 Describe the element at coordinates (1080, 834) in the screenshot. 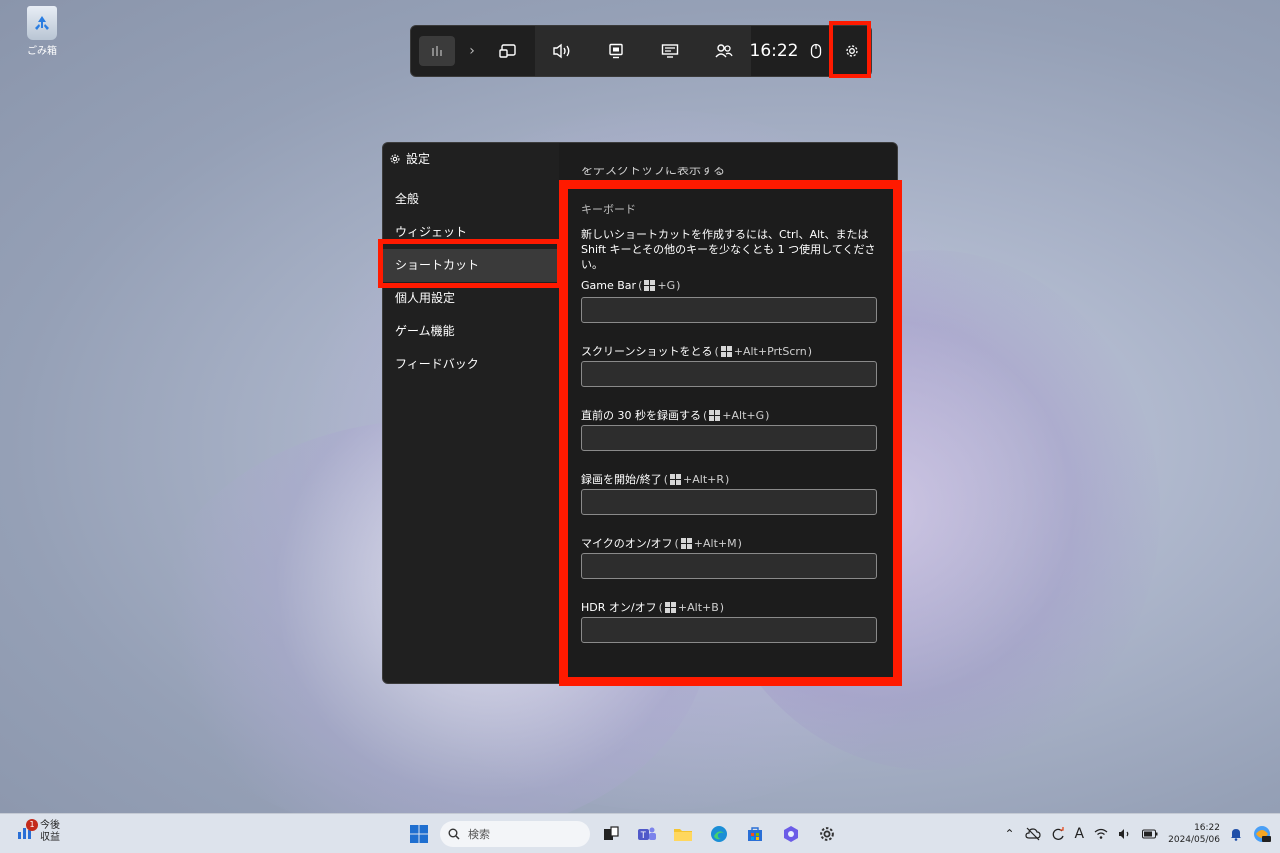

I see `ime-indicator: A` at that location.